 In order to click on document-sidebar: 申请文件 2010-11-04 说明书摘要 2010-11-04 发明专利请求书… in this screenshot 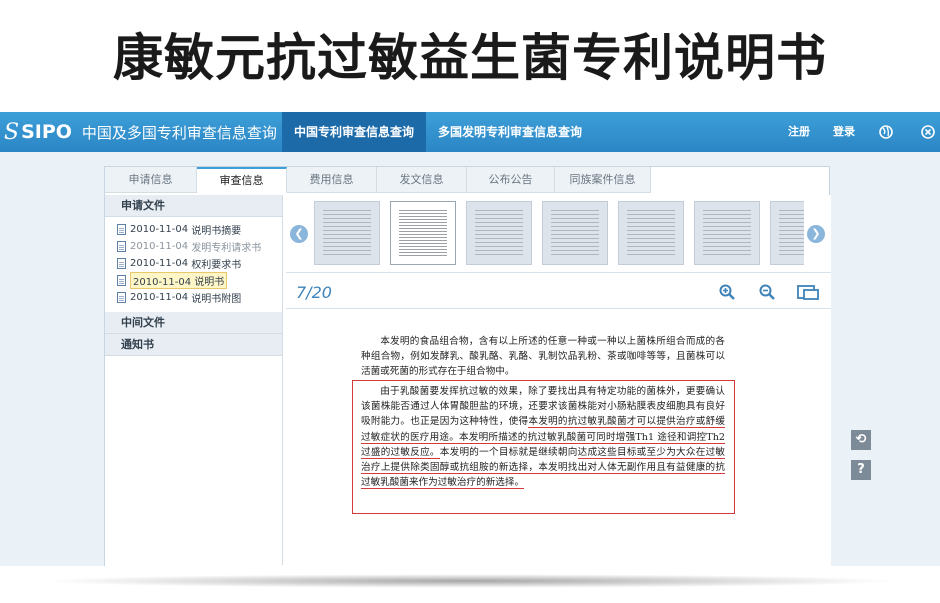, I will do `click(194, 380)`.